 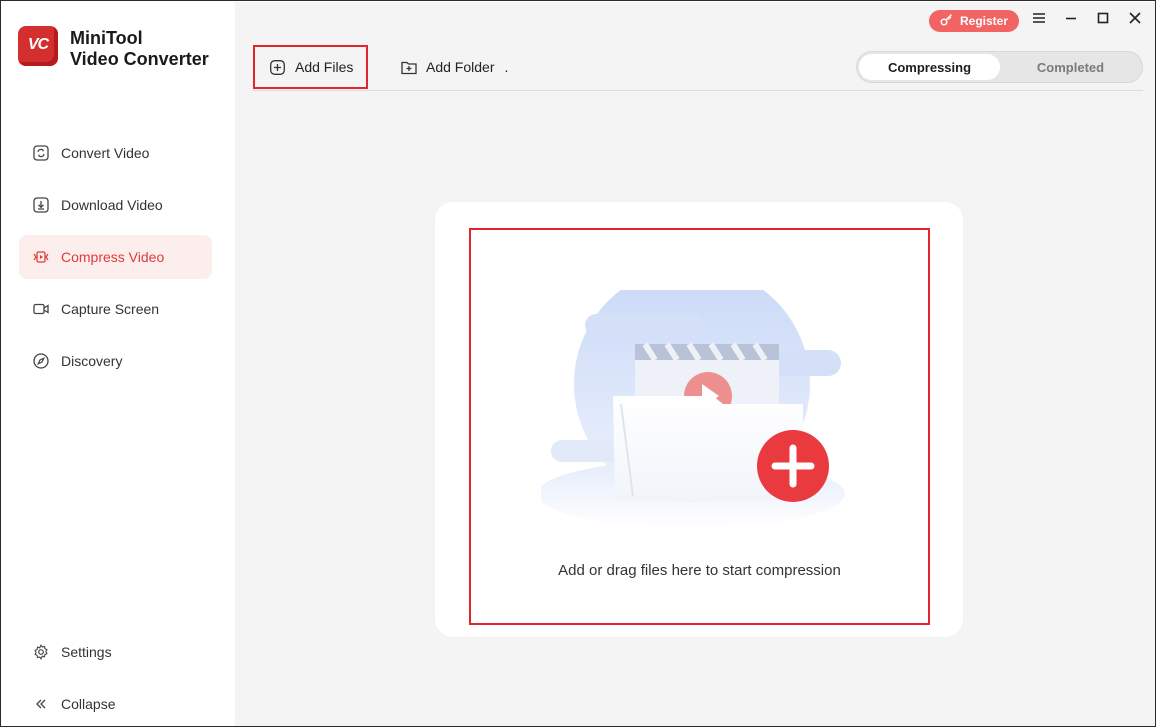 What do you see at coordinates (41, 205) in the screenshot?
I see `download-icon` at bounding box center [41, 205].